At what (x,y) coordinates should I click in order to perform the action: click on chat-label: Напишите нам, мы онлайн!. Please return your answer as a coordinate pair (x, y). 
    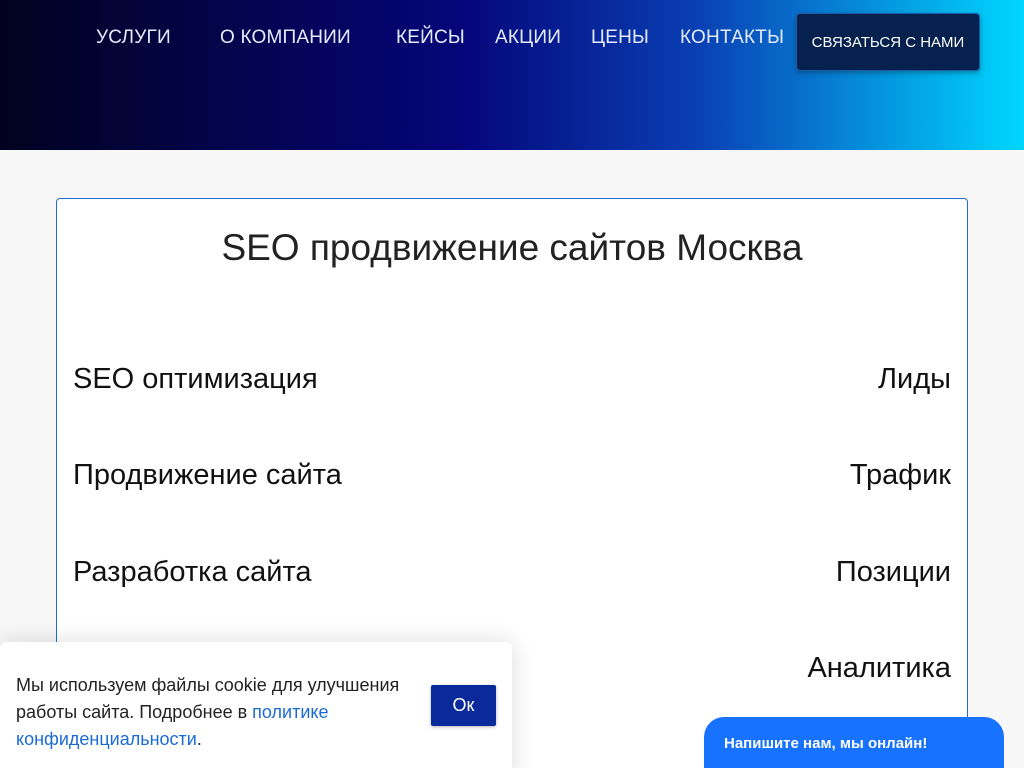
    Looking at the image, I should click on (826, 743).